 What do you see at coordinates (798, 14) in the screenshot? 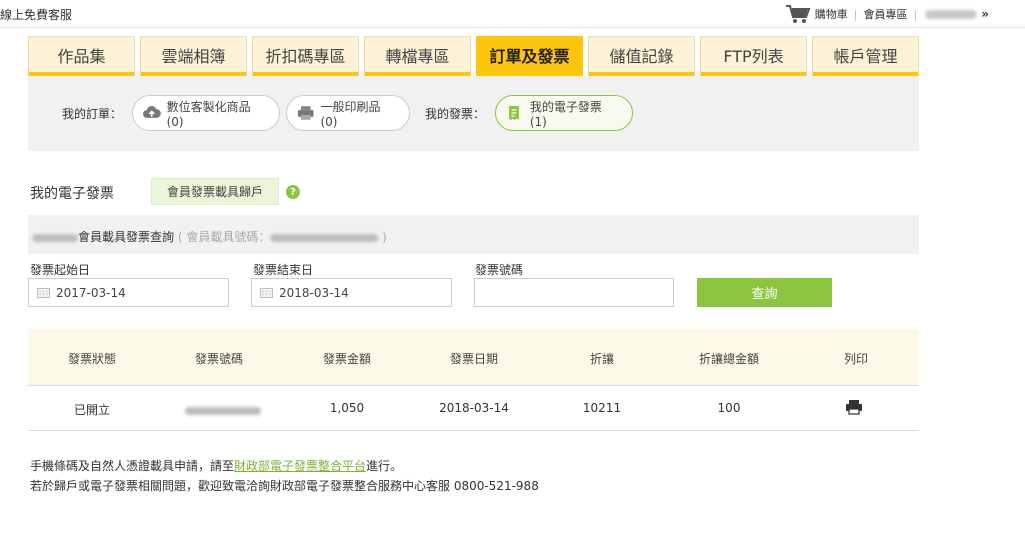
I see `cart-icon` at bounding box center [798, 14].